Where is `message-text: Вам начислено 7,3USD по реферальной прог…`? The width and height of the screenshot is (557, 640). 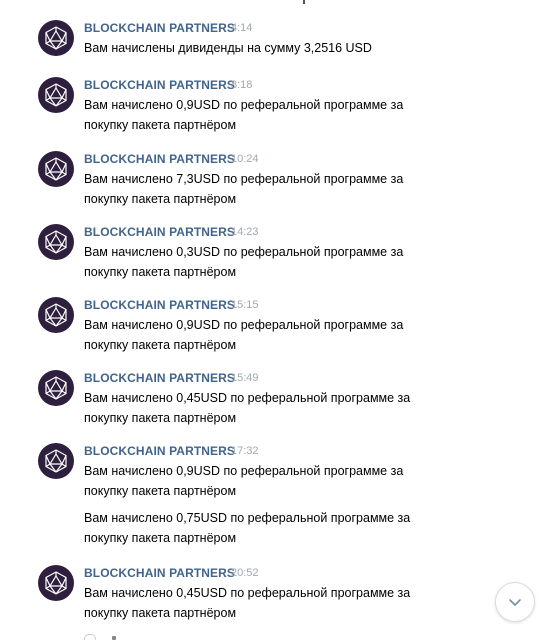 message-text: Вам начислено 7,3USD по реферальной прог… is located at coordinates (244, 189).